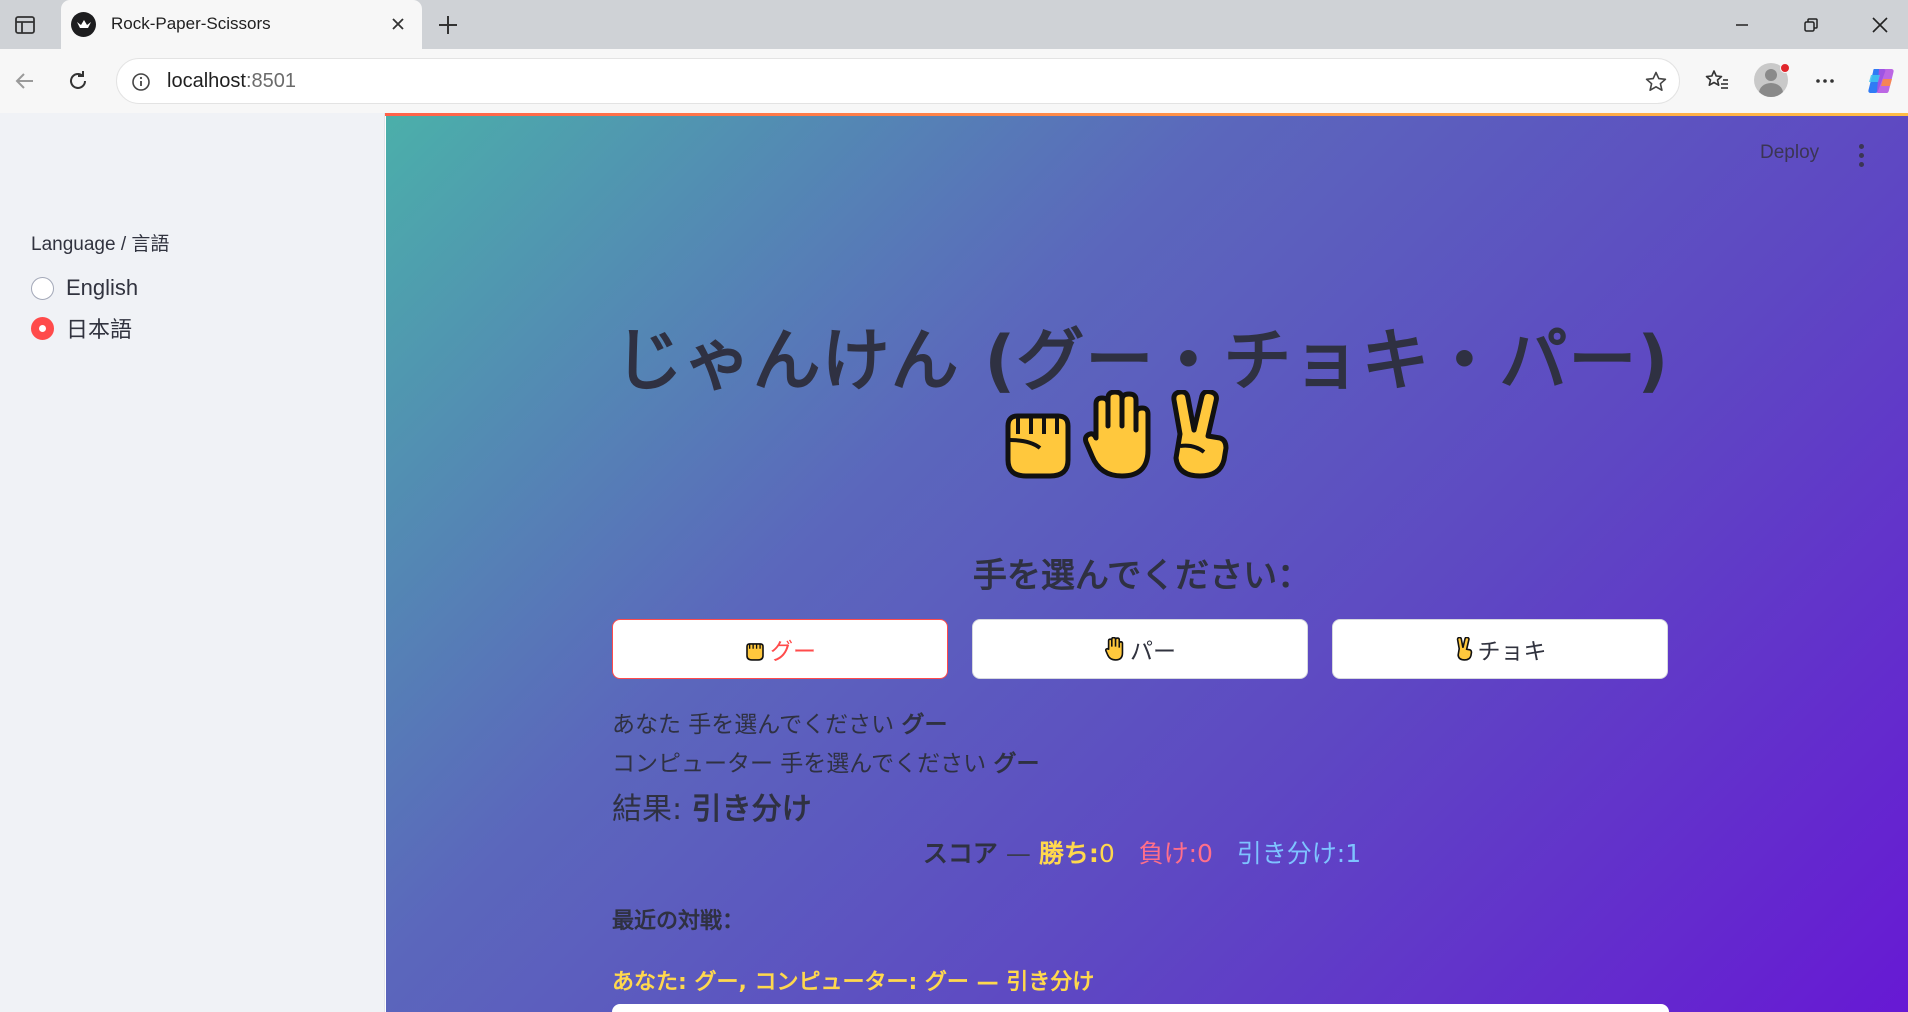 The height and width of the screenshot is (1012, 1908). What do you see at coordinates (1811, 25) in the screenshot?
I see `restore-icon` at bounding box center [1811, 25].